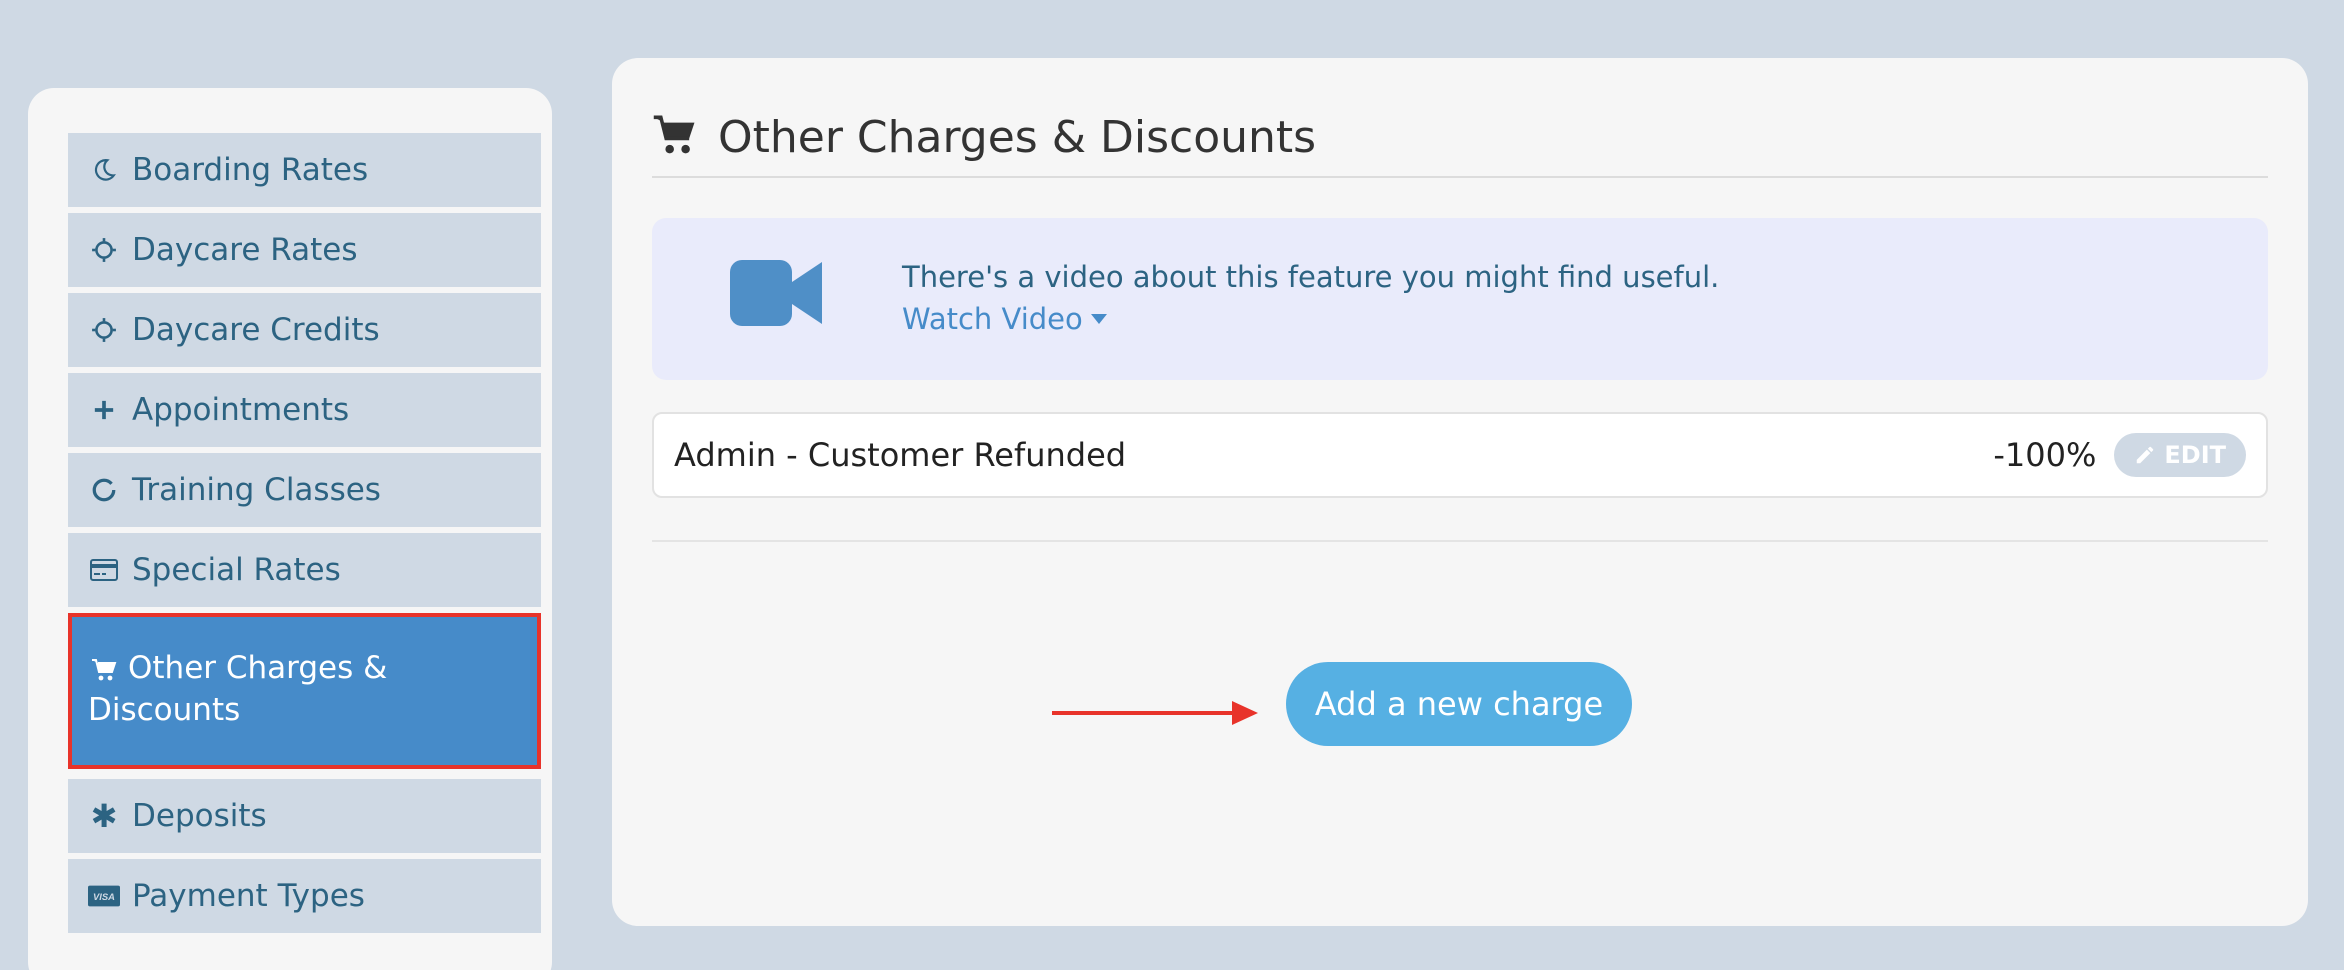  Describe the element at coordinates (2045, 455) in the screenshot. I see `charge-value: -100%` at that location.